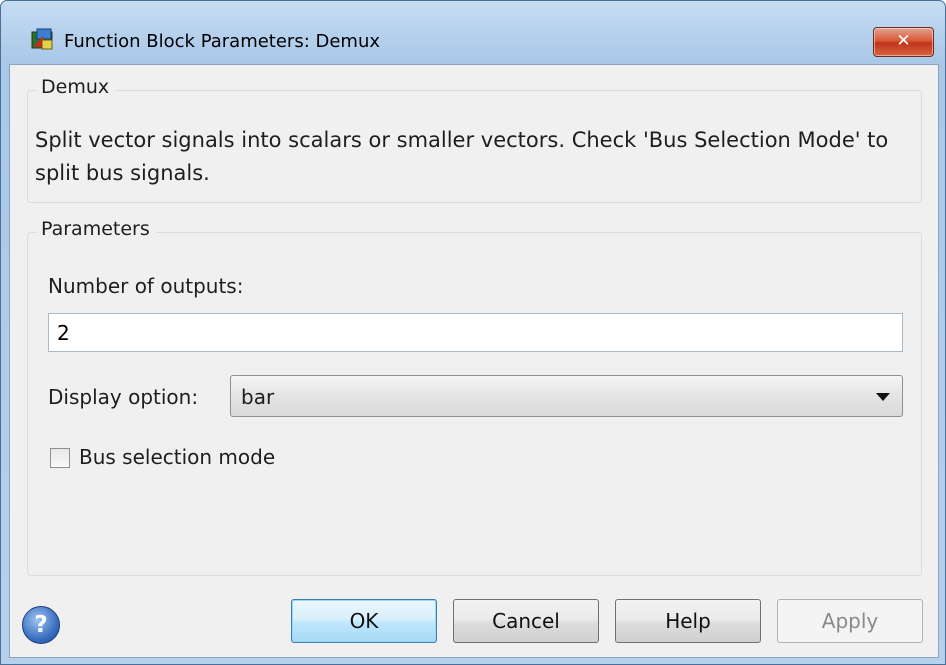  I want to click on window-title: Function Block Parameters: Demux, so click(222, 41).